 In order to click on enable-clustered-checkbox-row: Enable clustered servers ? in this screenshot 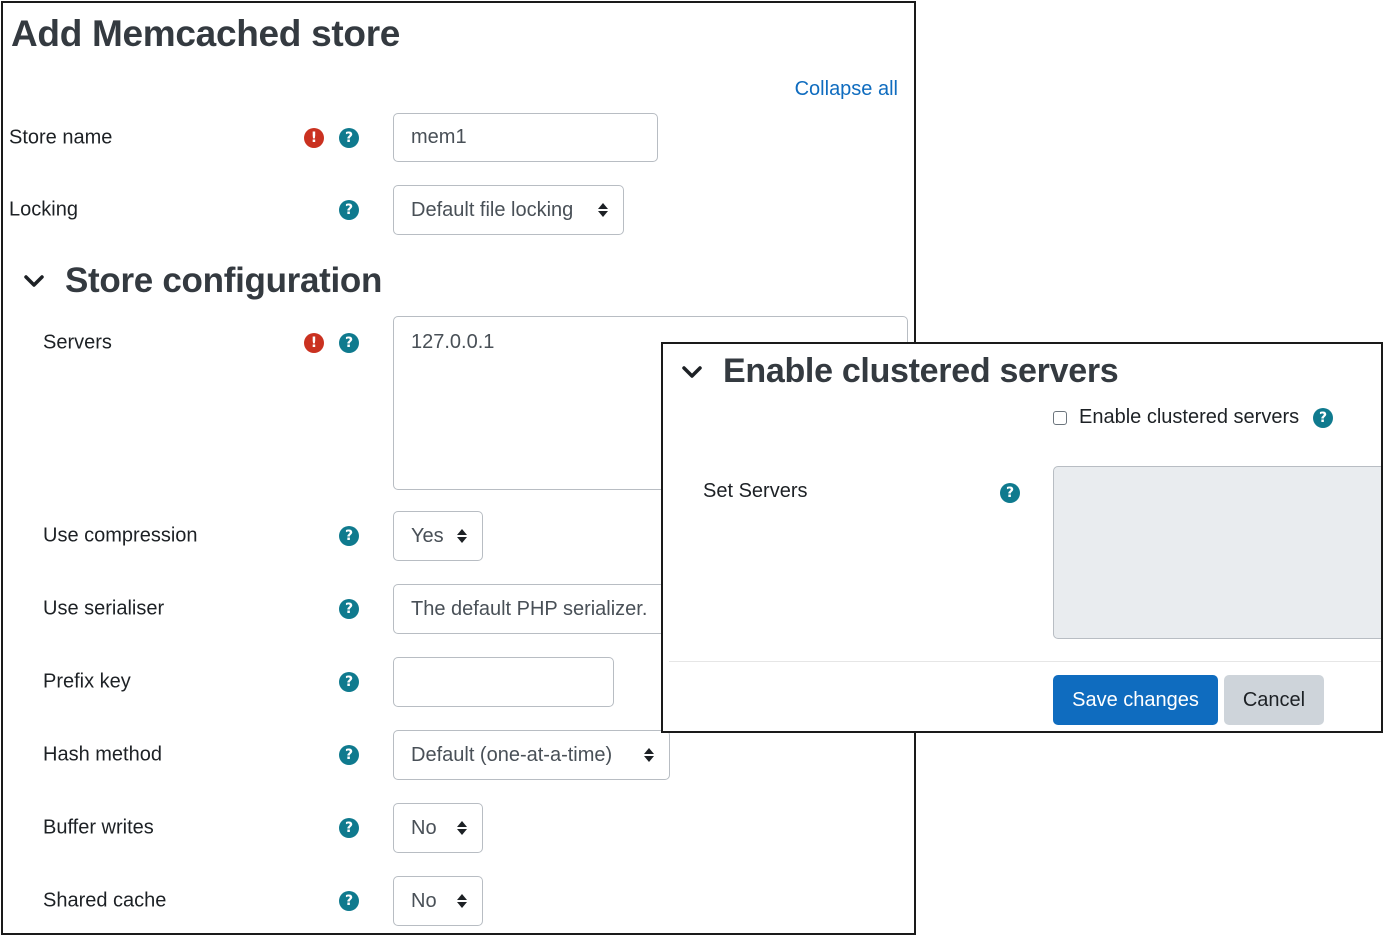, I will do `click(1193, 417)`.